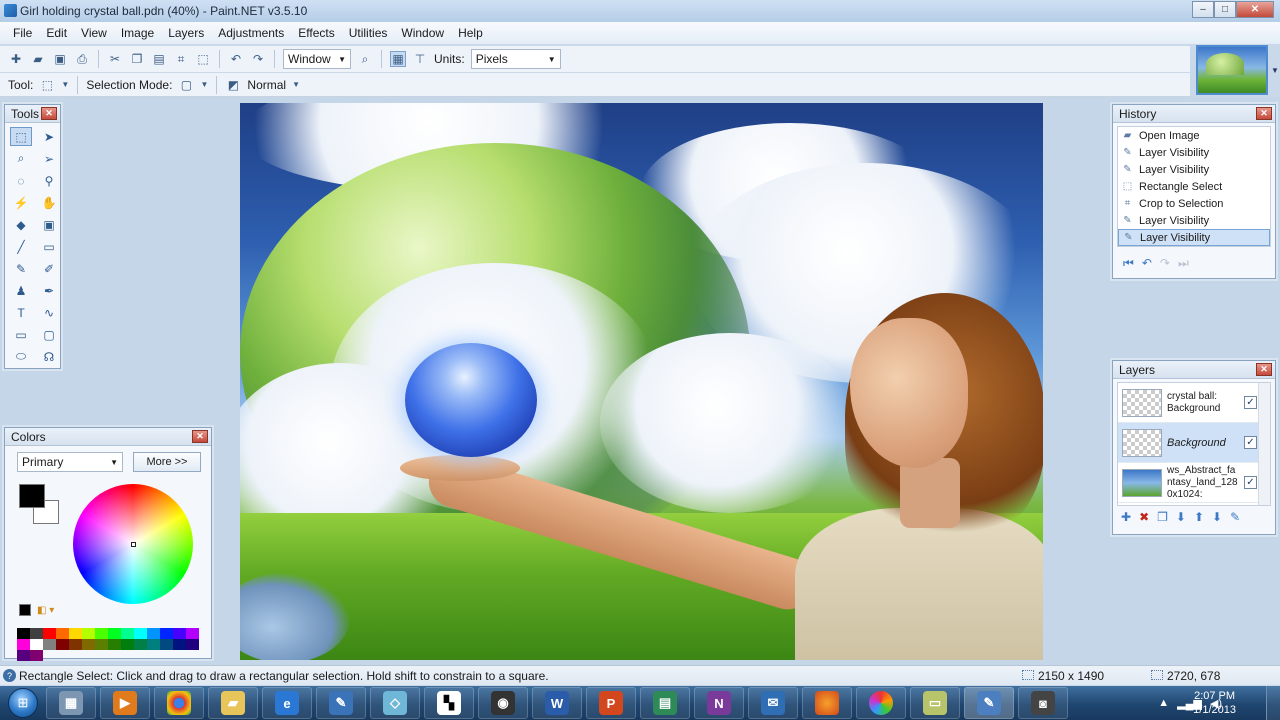  Describe the element at coordinates (1194, 186) in the screenshot. I see `history-item: ⬚ Rectangle Select` at that location.